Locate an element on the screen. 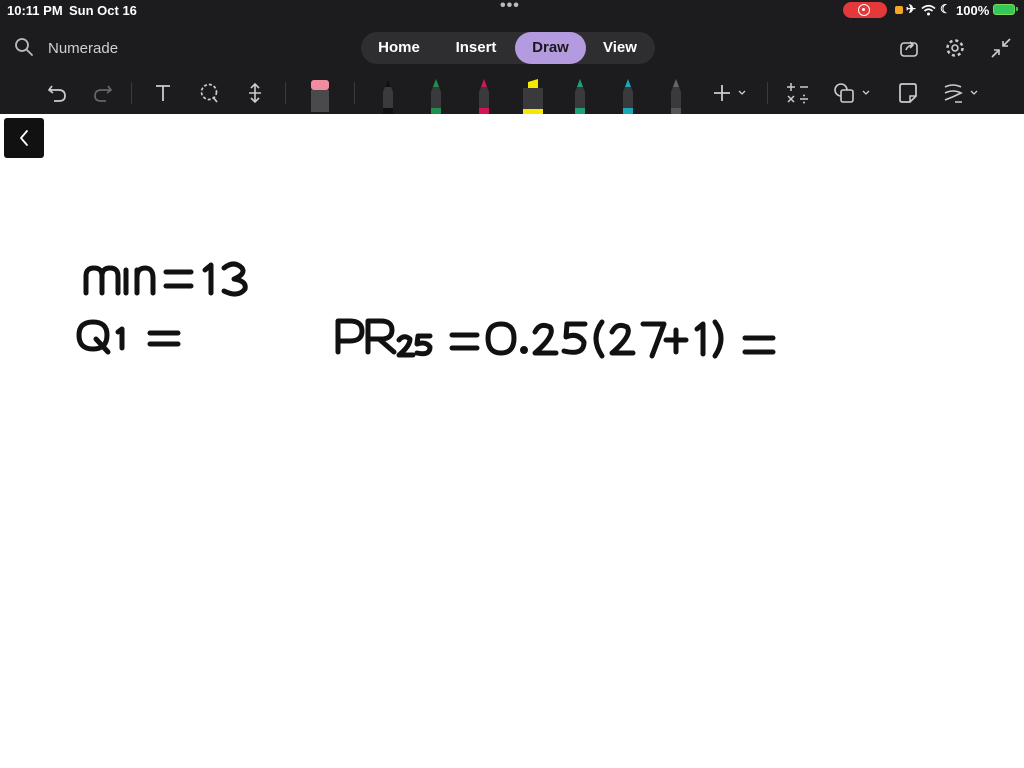 Image resolution: width=1024 pixels, height=768 pixels. status-bar: 10:11 PM Sun Oct 16 ••• ✈ ☾ 100% is located at coordinates (512, 11).